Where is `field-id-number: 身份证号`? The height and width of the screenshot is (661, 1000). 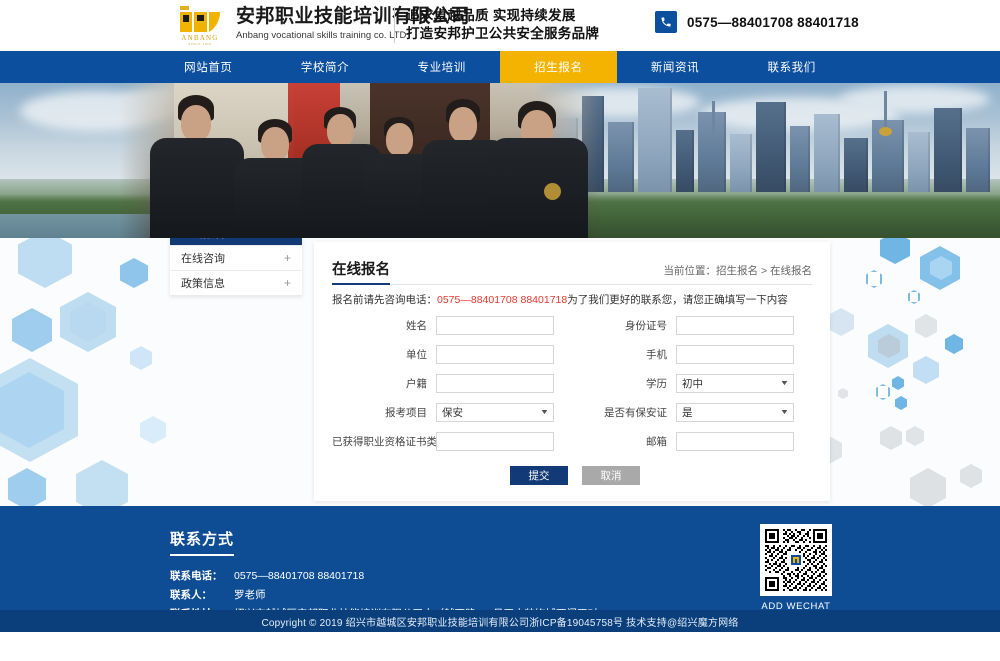
field-id-number: 身份证号 is located at coordinates (692, 325).